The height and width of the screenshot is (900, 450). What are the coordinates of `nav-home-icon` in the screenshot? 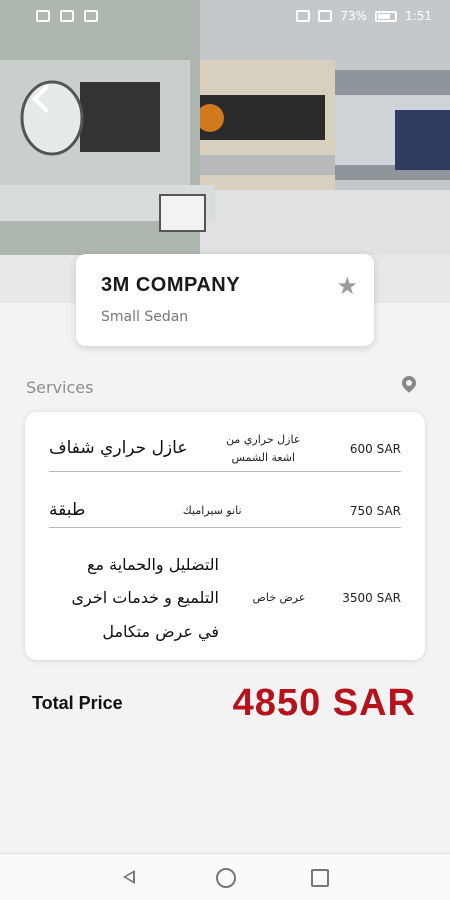 It's located at (225, 877).